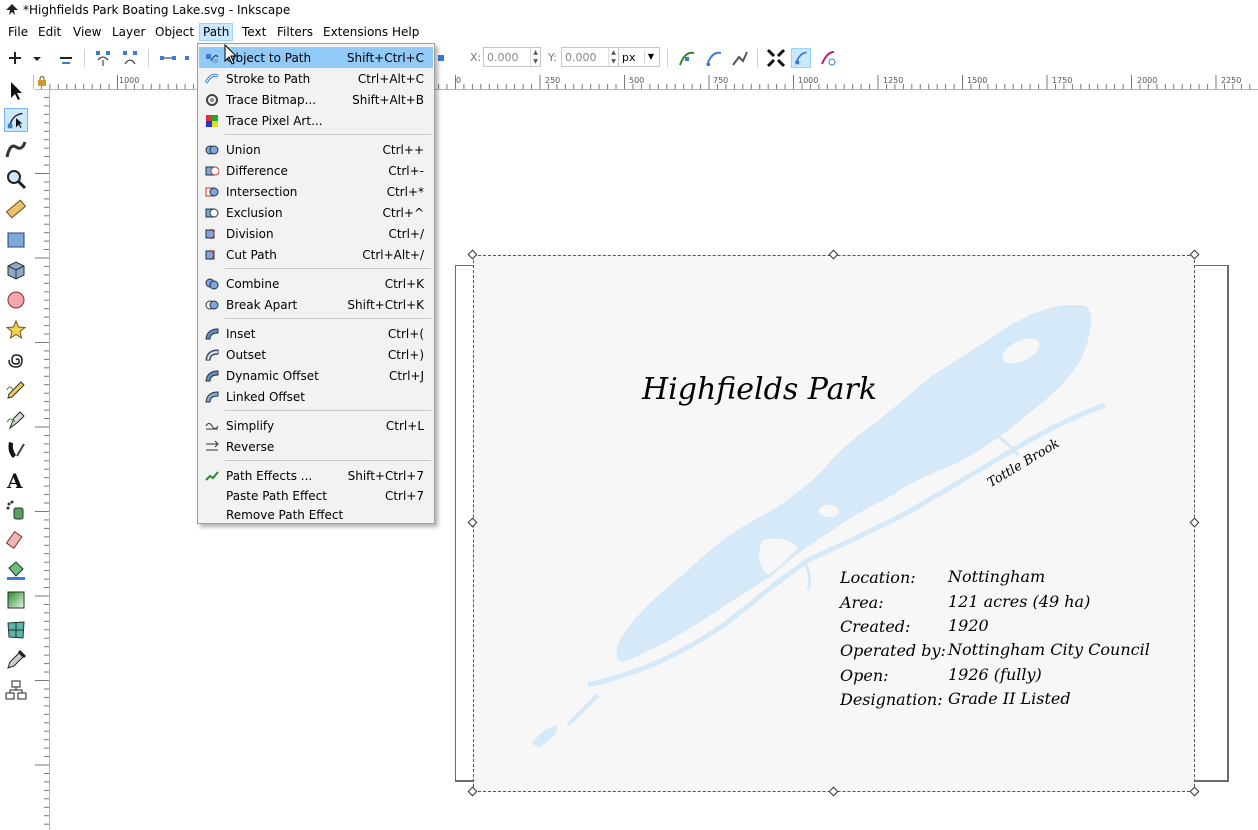 The image size is (1258, 830). What do you see at coordinates (42, 457) in the screenshot?
I see `ruler-ticks` at bounding box center [42, 457].